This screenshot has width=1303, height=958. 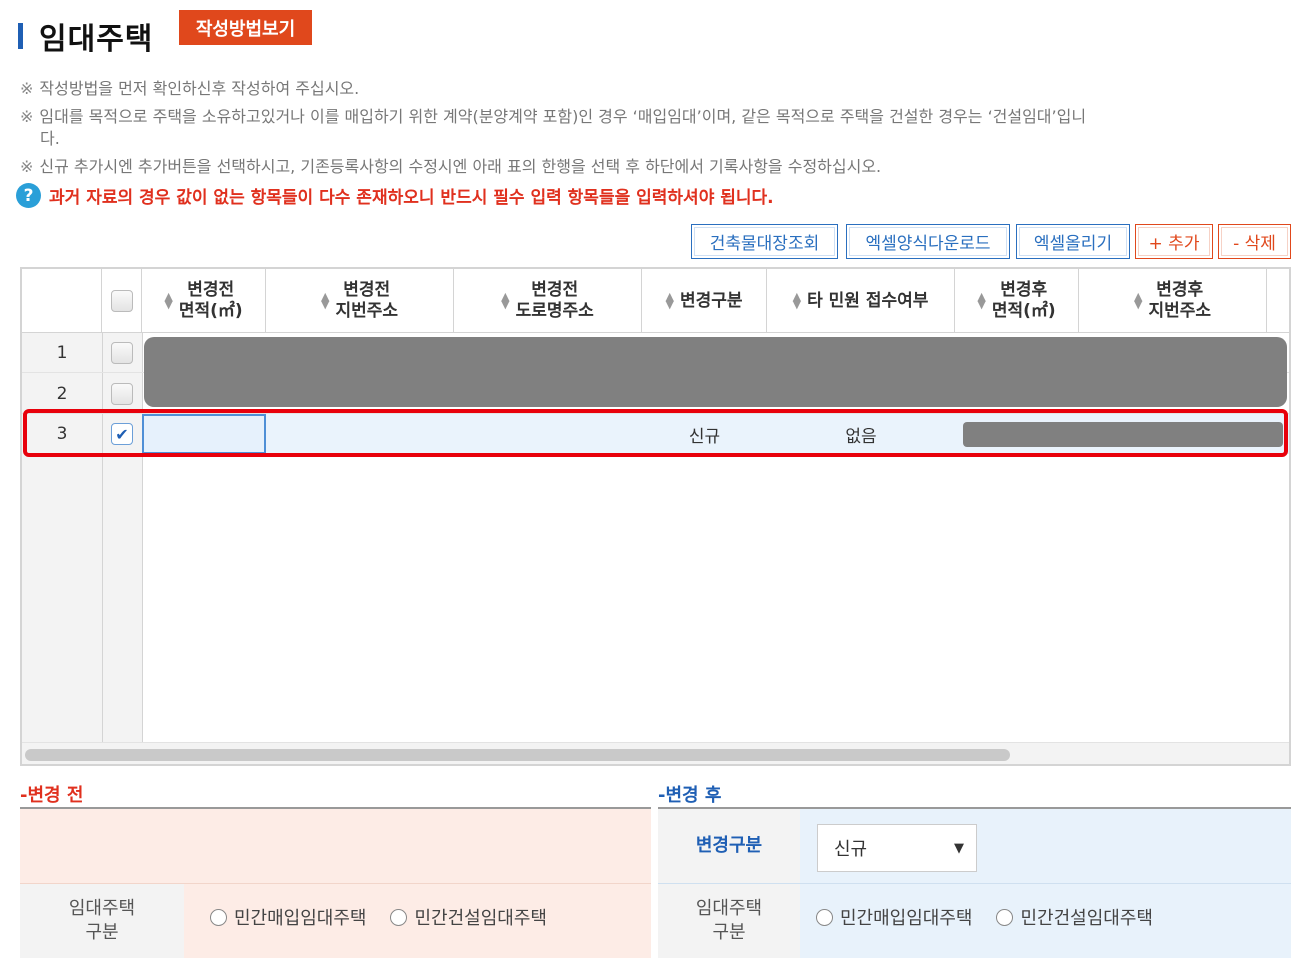 I want to click on col-before-lot-address: ▲ ▼ 변경전 지번주소, so click(x=360, y=301).